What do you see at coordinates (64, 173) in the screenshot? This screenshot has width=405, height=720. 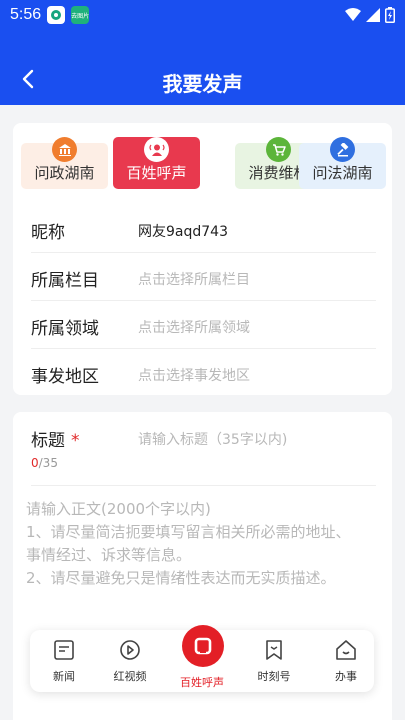 I see `tab-label: 问政湖南` at bounding box center [64, 173].